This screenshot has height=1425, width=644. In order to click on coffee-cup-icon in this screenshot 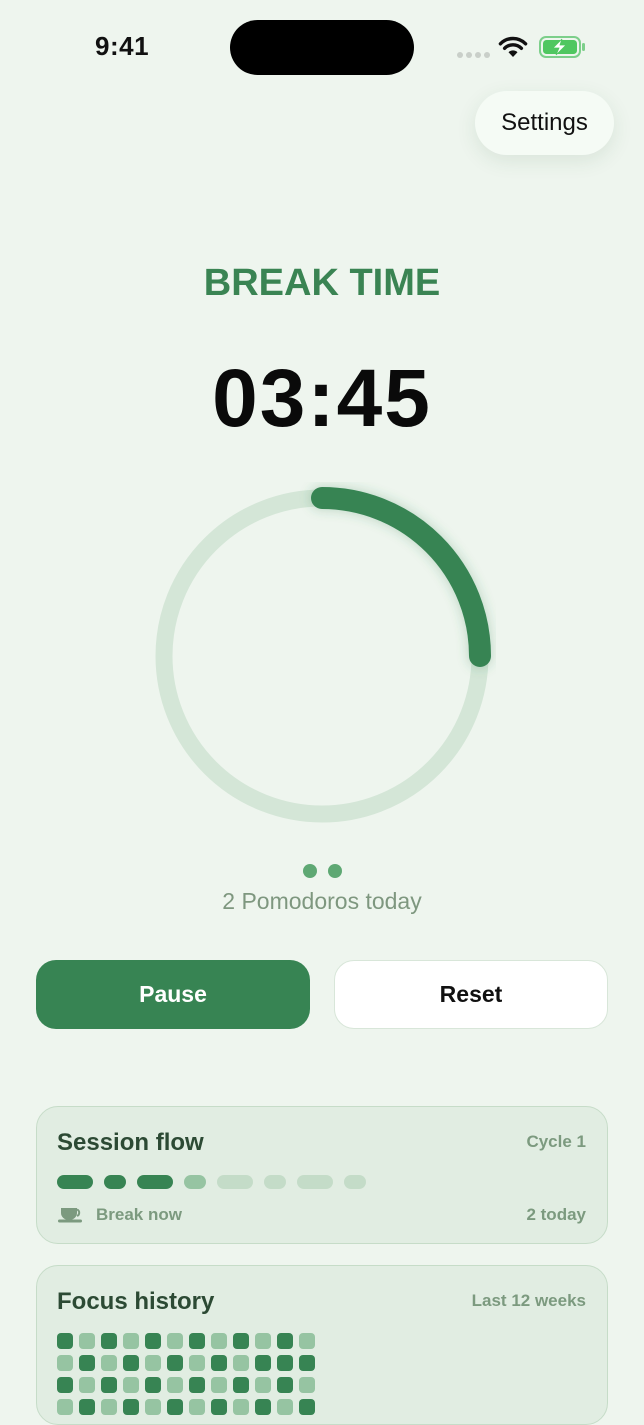, I will do `click(70, 1215)`.